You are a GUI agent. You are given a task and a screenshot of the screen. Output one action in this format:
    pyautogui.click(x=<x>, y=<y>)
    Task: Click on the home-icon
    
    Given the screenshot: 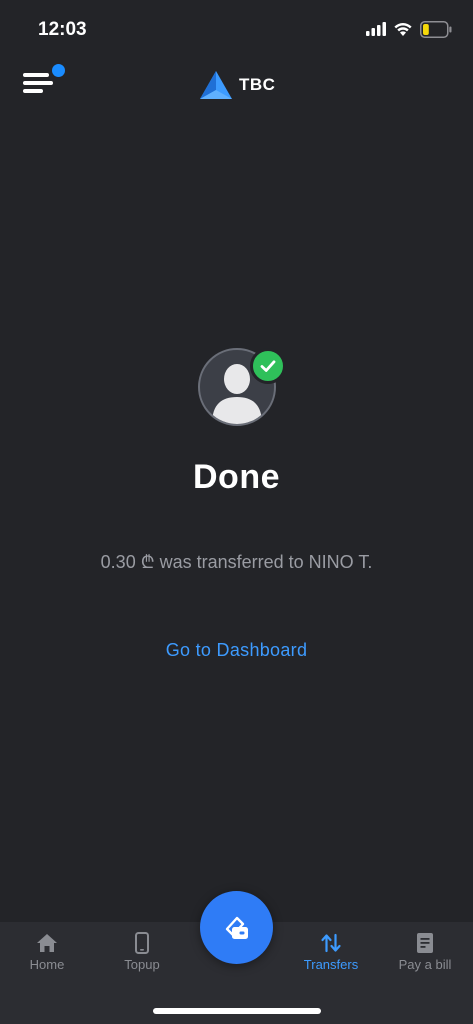 What is the action you would take?
    pyautogui.click(x=47, y=943)
    